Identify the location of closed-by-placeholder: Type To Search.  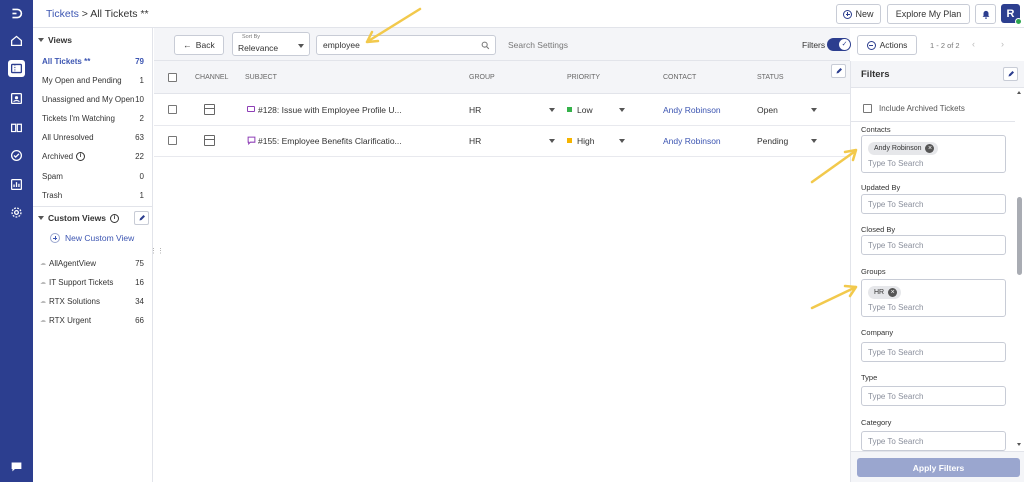
(896, 245).